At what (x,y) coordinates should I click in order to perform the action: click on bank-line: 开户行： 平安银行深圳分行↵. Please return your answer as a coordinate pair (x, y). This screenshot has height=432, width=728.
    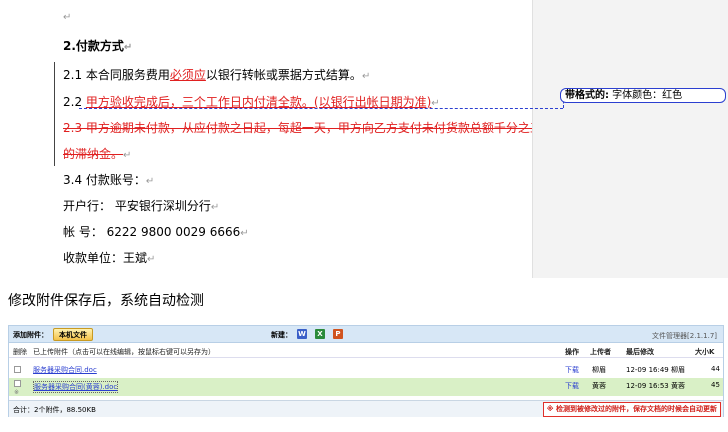
    Looking at the image, I should click on (141, 206).